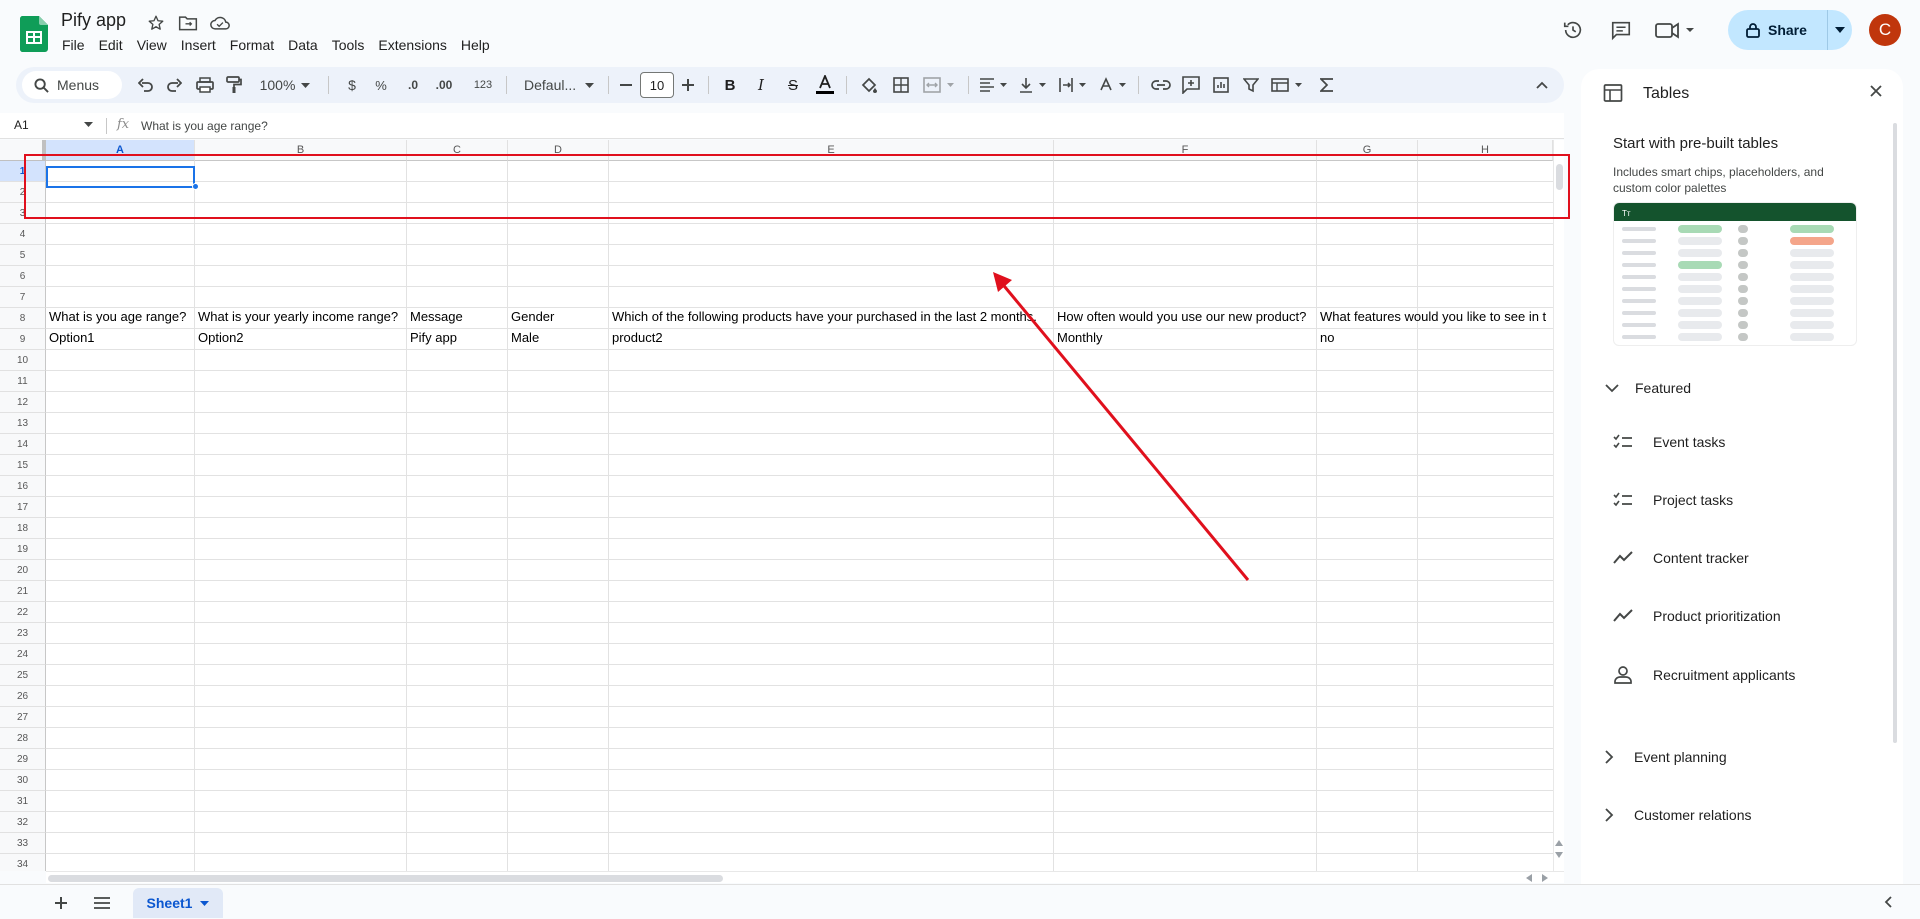 The image size is (1920, 919). Describe the element at coordinates (1840, 30) in the screenshot. I see `share-dropdown-icon` at that location.